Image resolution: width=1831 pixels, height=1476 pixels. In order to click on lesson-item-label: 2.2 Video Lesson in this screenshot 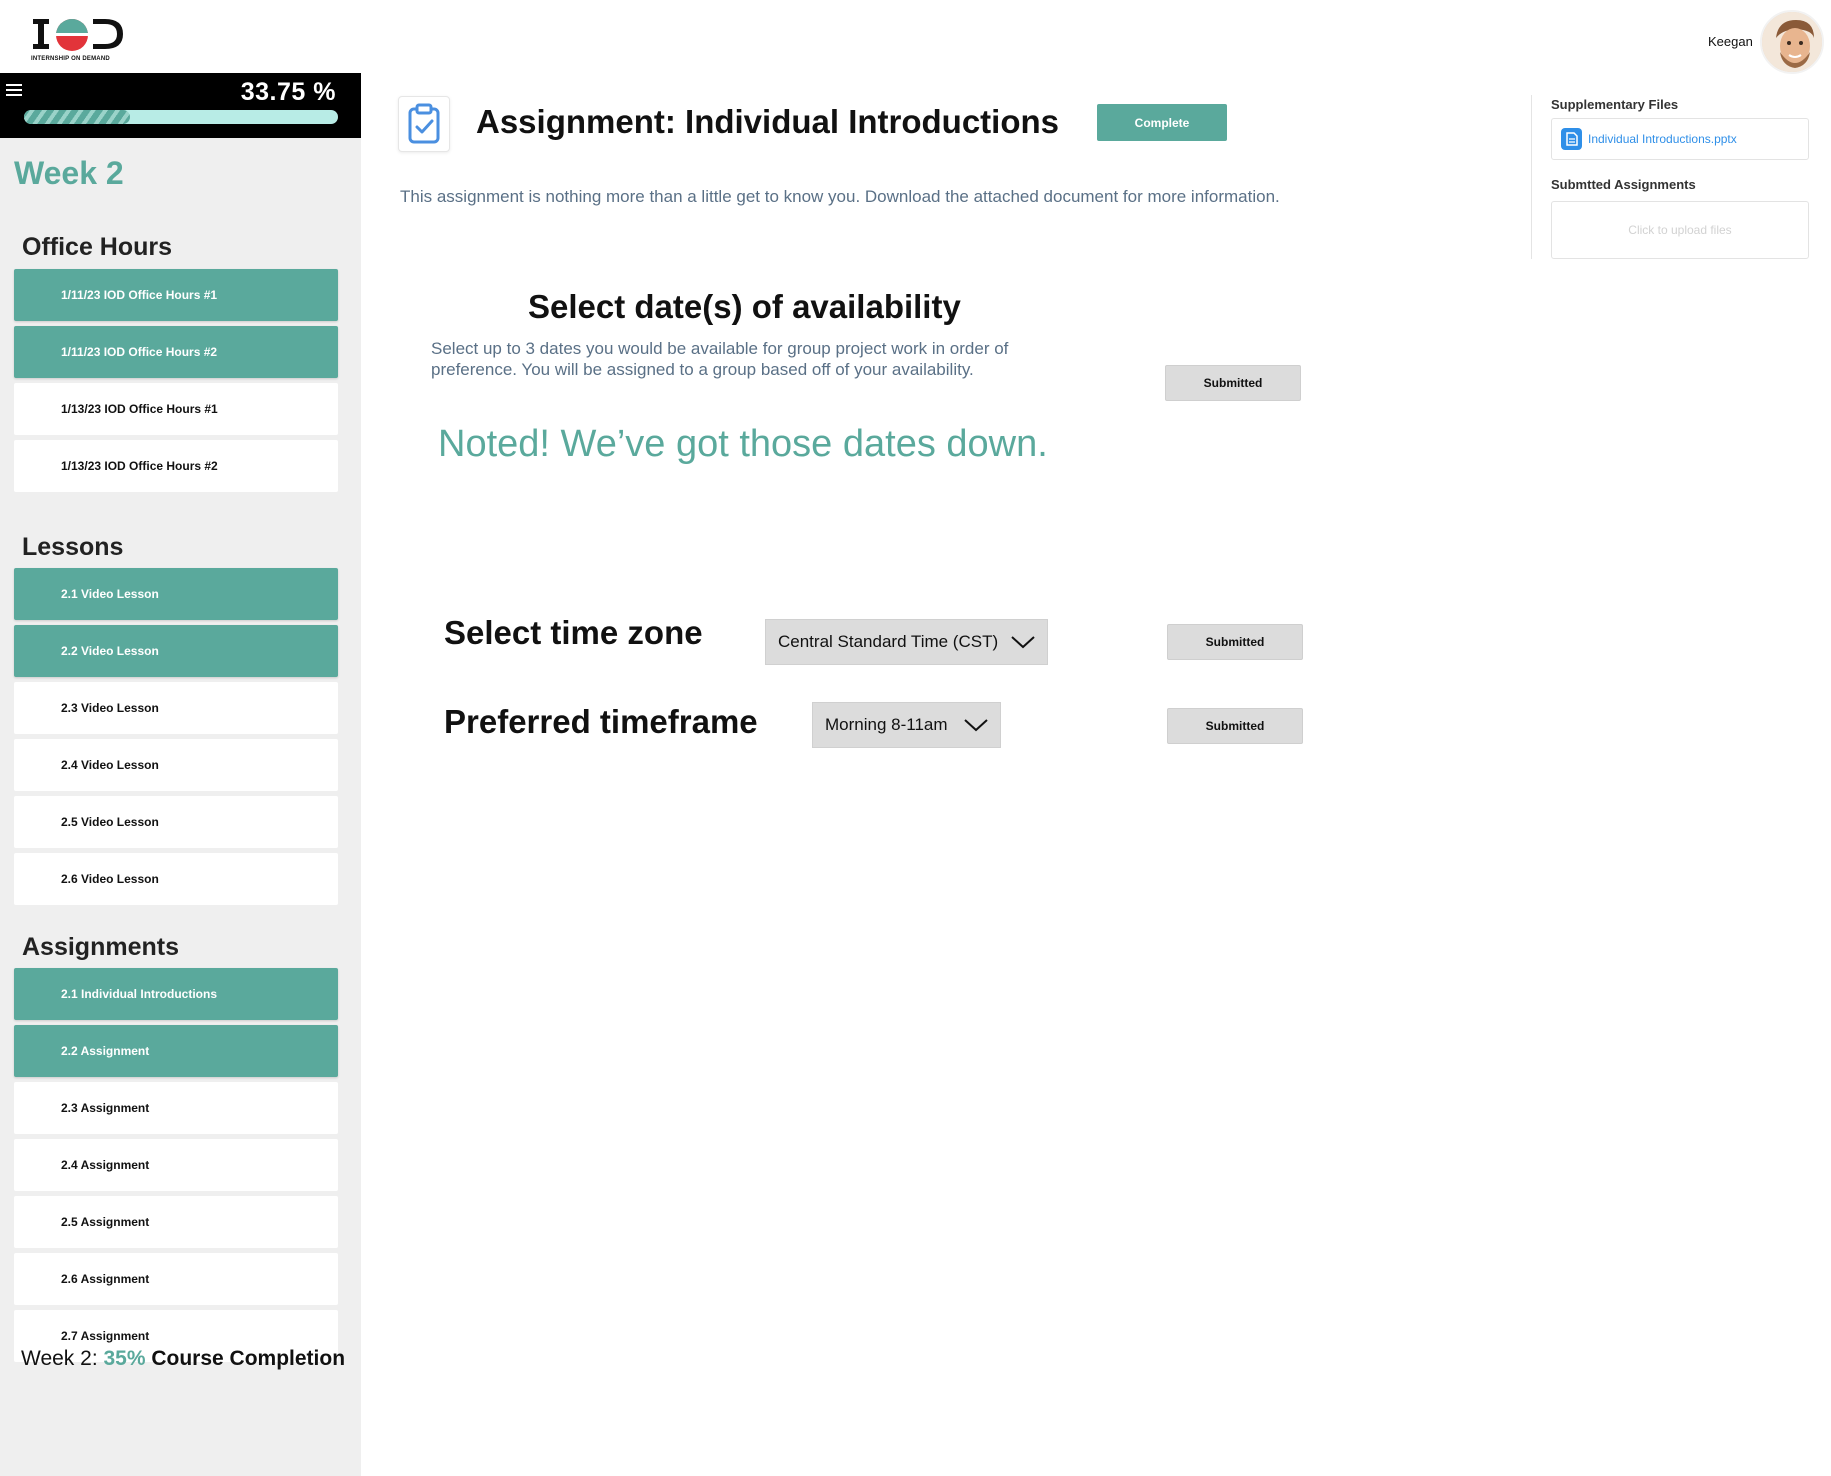, I will do `click(110, 651)`.